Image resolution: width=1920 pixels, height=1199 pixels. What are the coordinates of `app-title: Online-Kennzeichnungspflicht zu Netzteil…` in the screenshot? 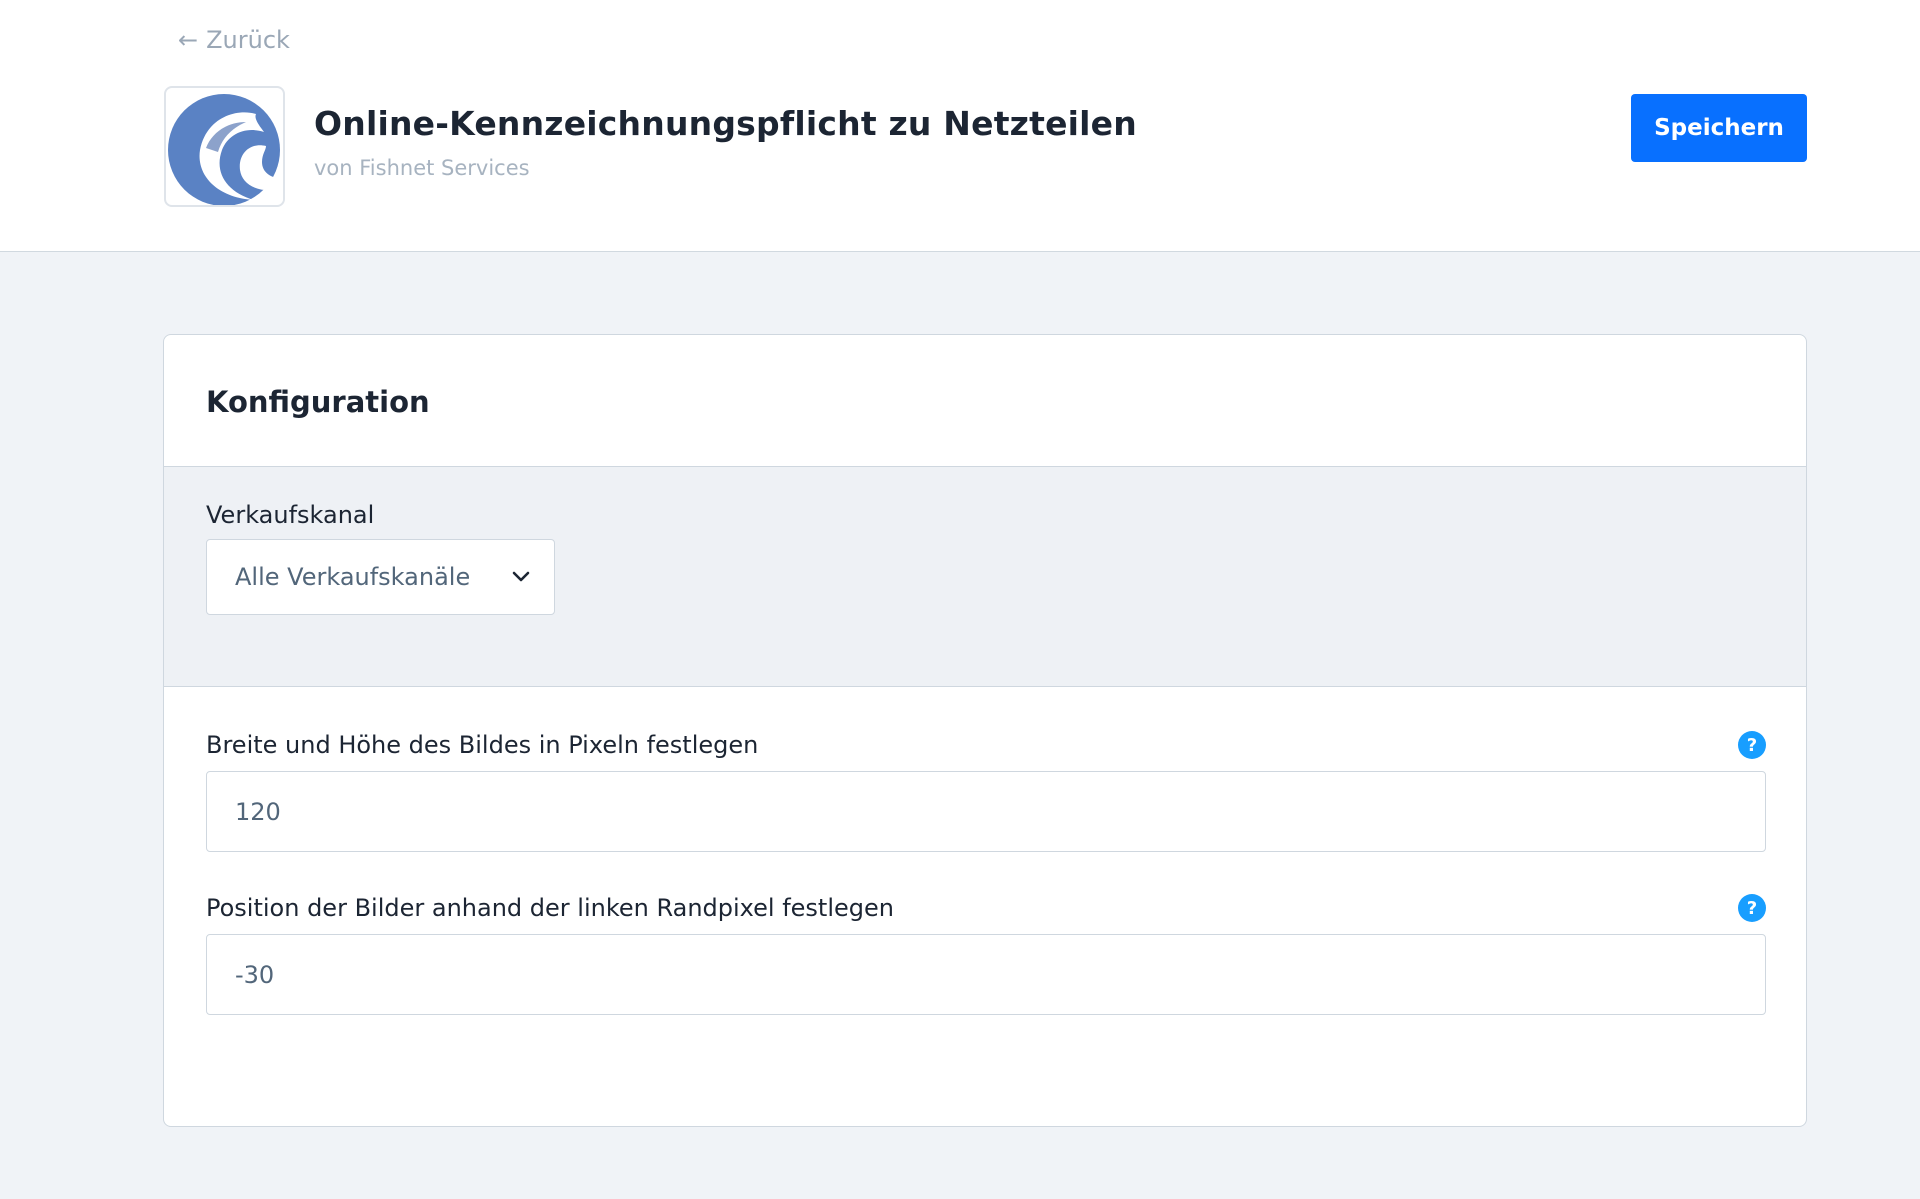 It's located at (725, 123).